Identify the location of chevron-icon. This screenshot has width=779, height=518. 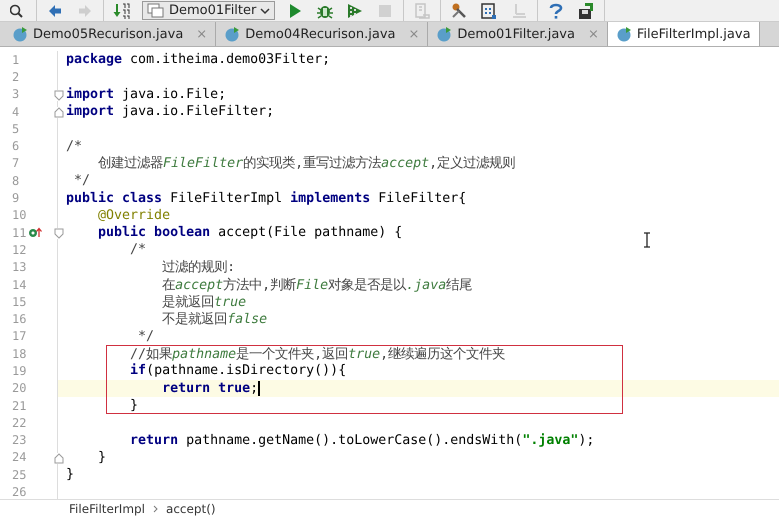
(155, 508).